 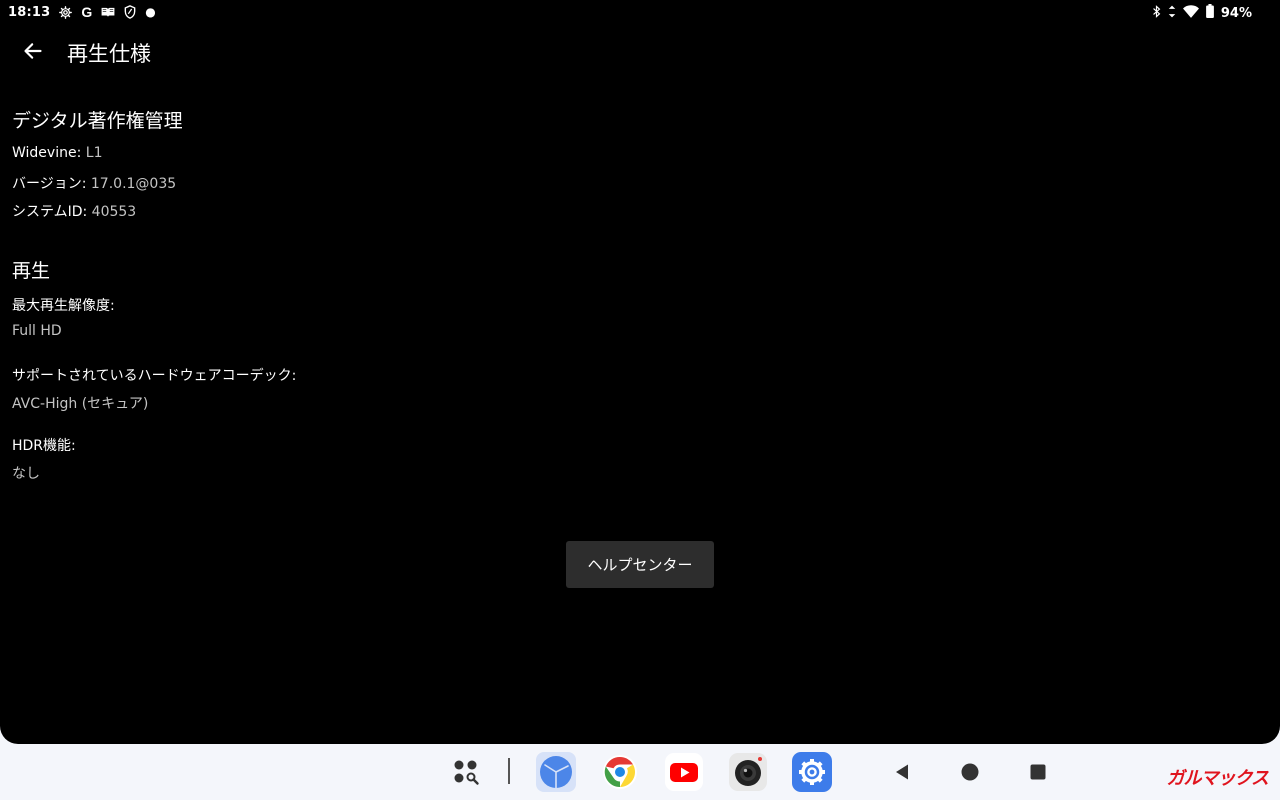 I want to click on camera-icon, so click(x=748, y=772).